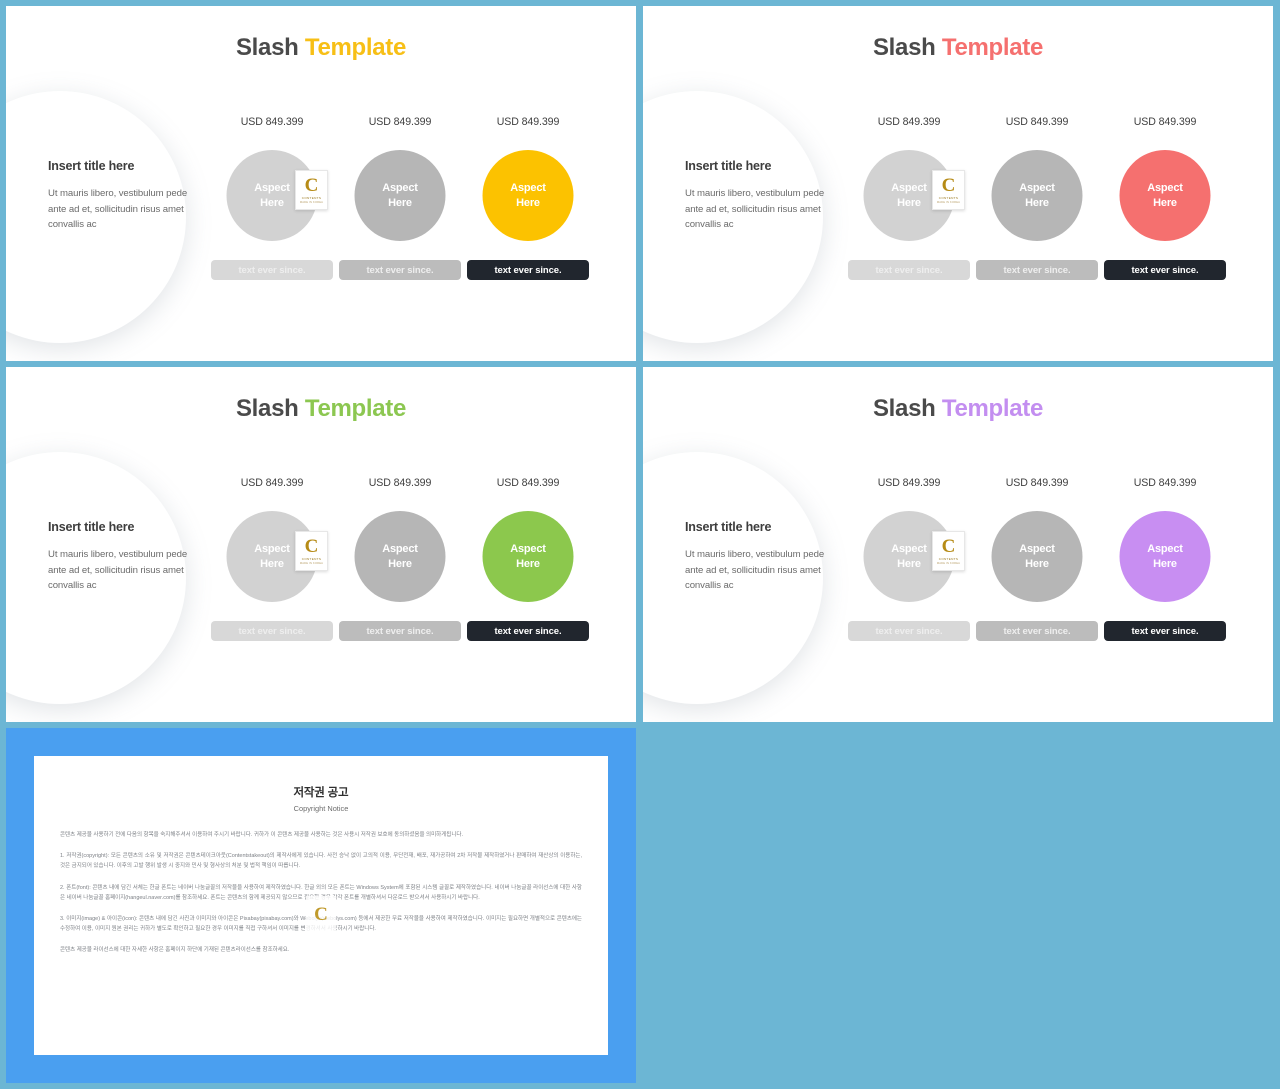 The width and height of the screenshot is (1280, 1089). Describe the element at coordinates (321, 793) in the screenshot. I see `copyright-heading-korean: 저작권 공고` at that location.